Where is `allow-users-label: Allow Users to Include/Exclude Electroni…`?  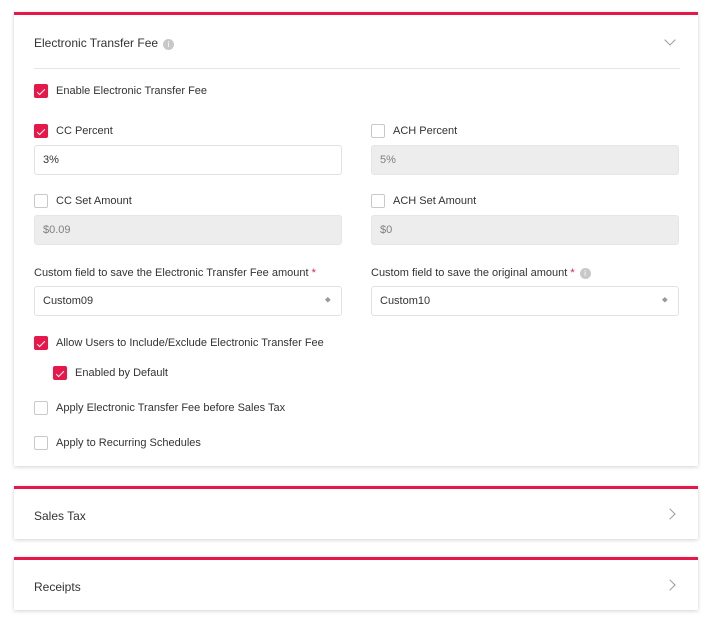 allow-users-label: Allow Users to Include/Exclude Electroni… is located at coordinates (190, 343).